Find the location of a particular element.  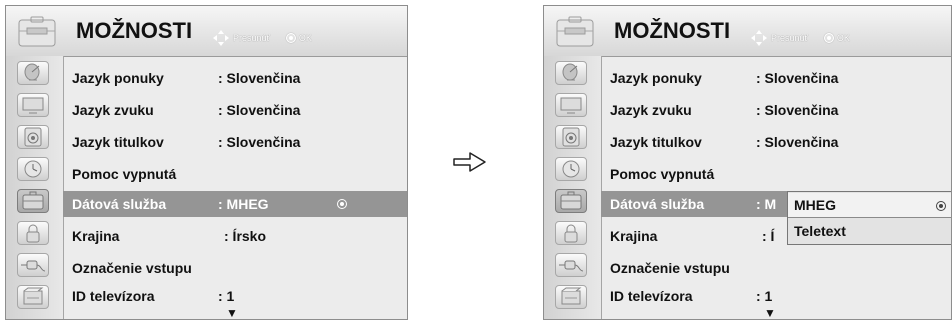

menu-item-value: : MHEG is located at coordinates (243, 204).